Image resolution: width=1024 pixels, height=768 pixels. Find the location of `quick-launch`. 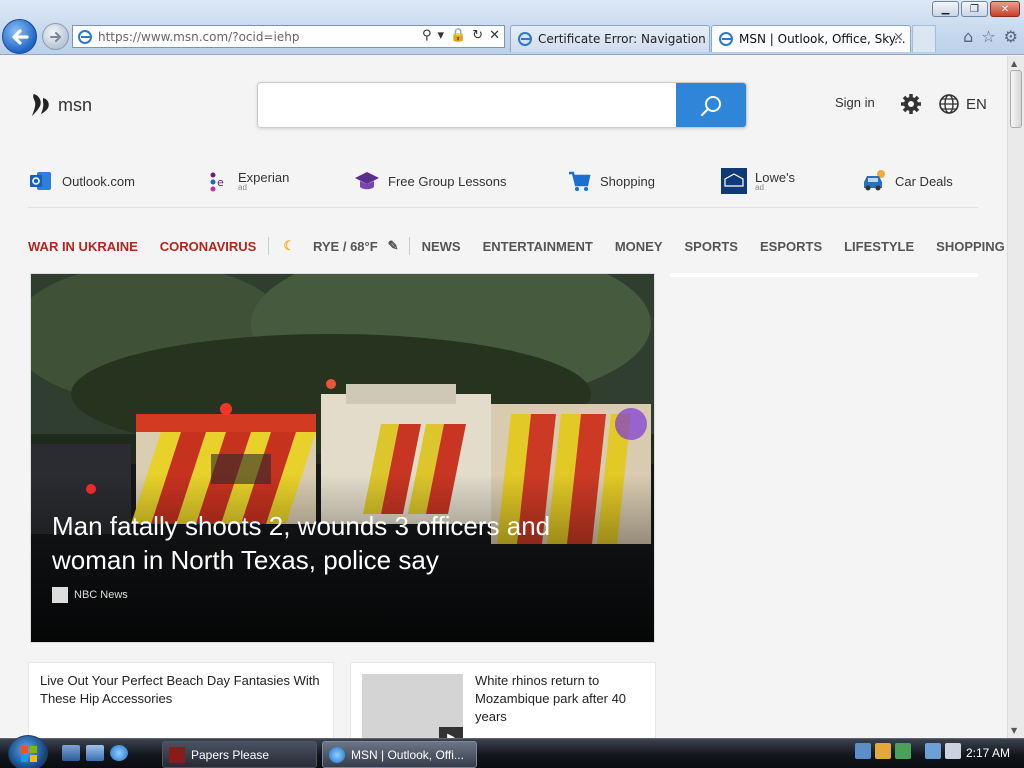

quick-launch is located at coordinates (95, 753).